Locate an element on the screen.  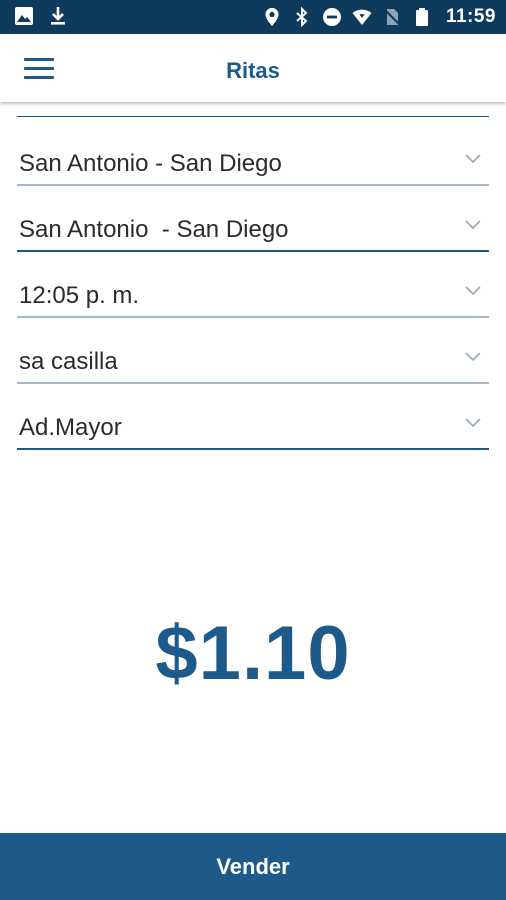
route-destination-select: San Antonio - San Diego is located at coordinates (253, 229).